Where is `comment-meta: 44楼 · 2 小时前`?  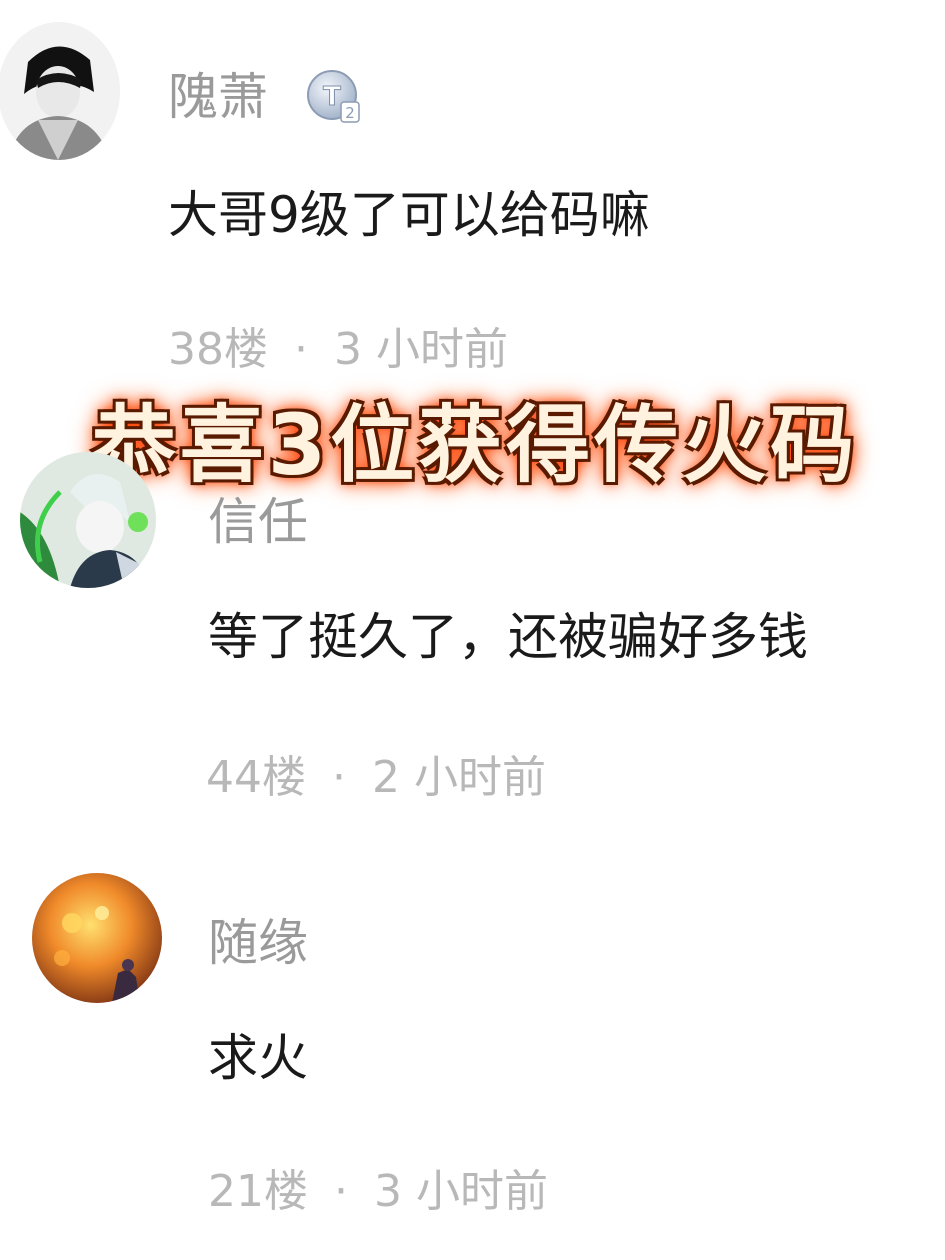
comment-meta: 44楼 · 2 小时前 is located at coordinates (376, 778).